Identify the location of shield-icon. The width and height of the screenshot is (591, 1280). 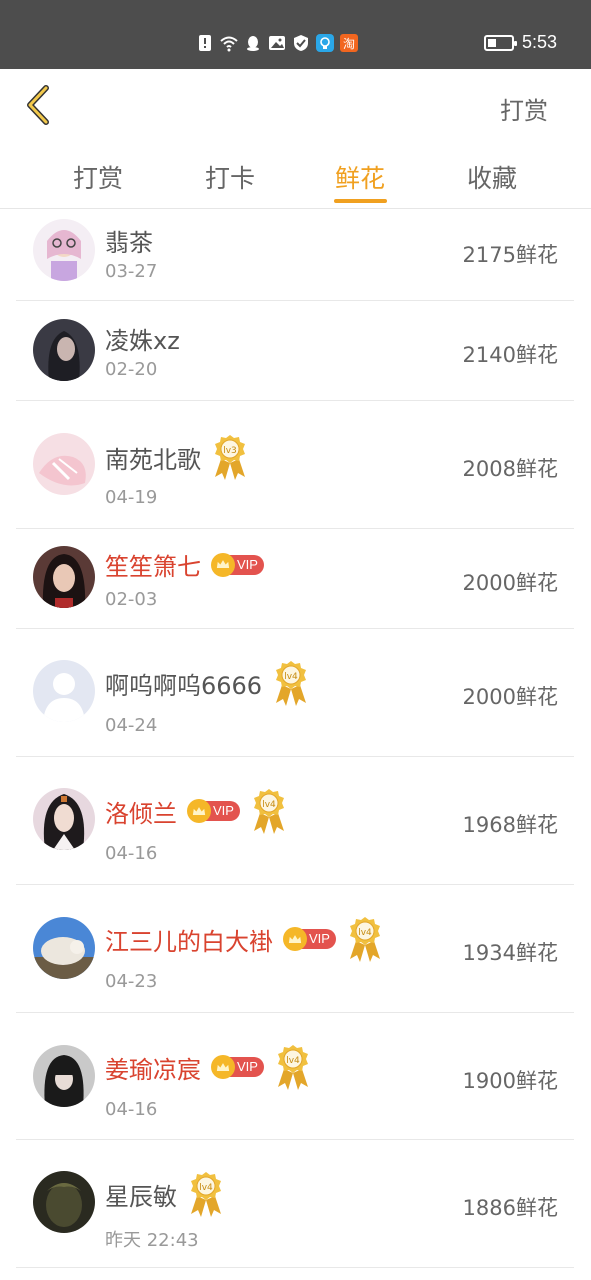
(301, 43).